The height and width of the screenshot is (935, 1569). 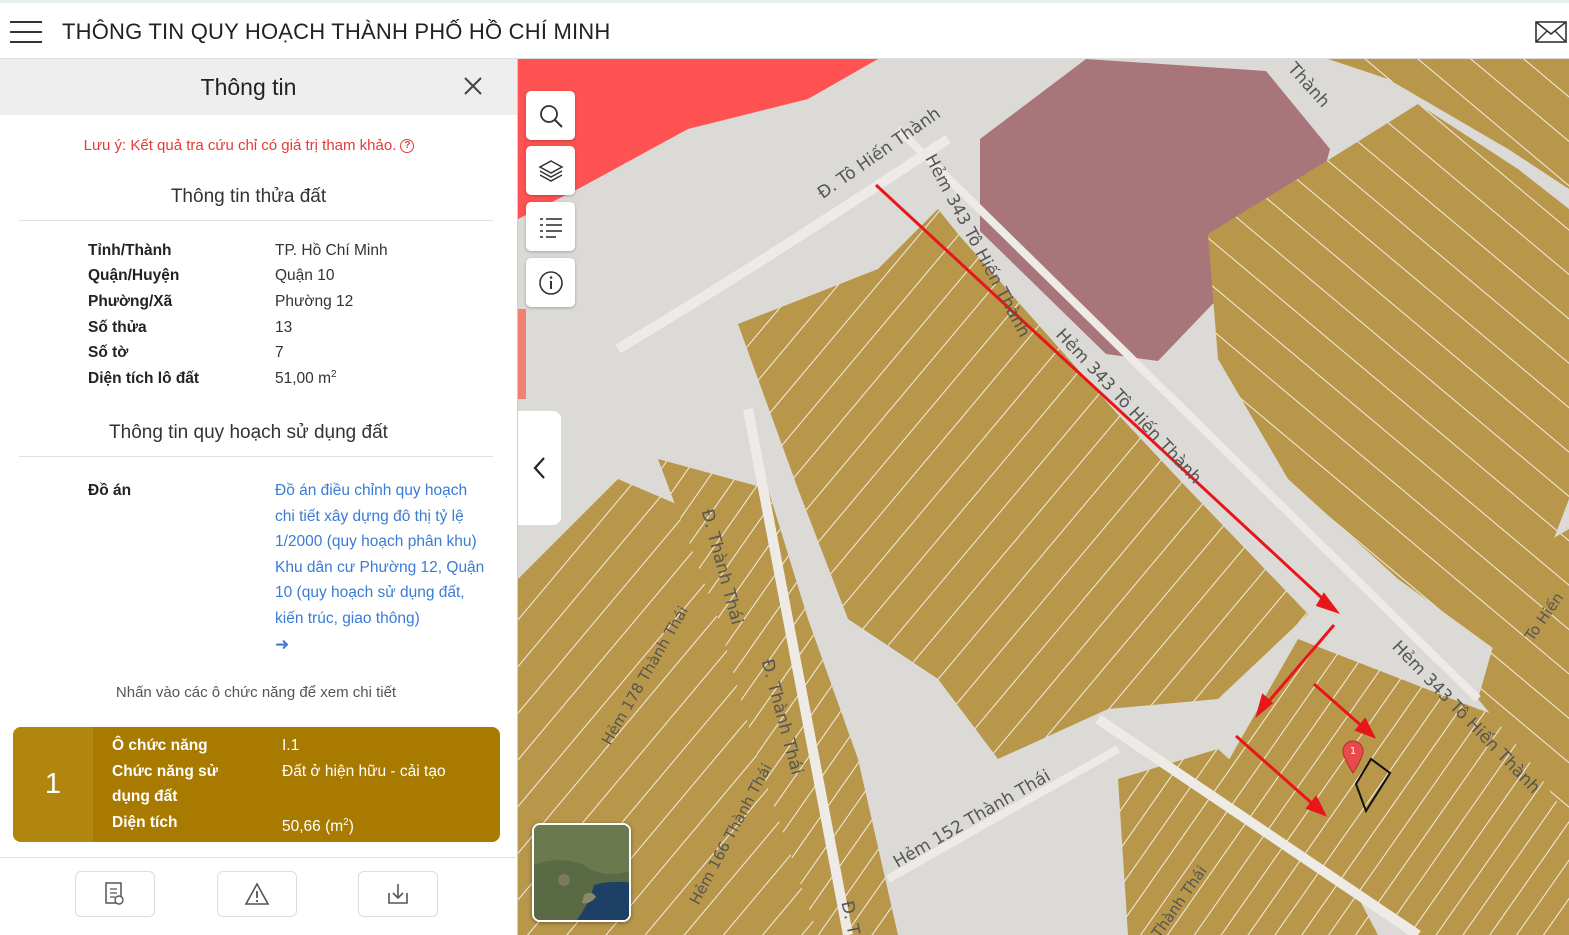 I want to click on parcel-row-ward: Phường/Xã Phường 12, so click(x=221, y=301).